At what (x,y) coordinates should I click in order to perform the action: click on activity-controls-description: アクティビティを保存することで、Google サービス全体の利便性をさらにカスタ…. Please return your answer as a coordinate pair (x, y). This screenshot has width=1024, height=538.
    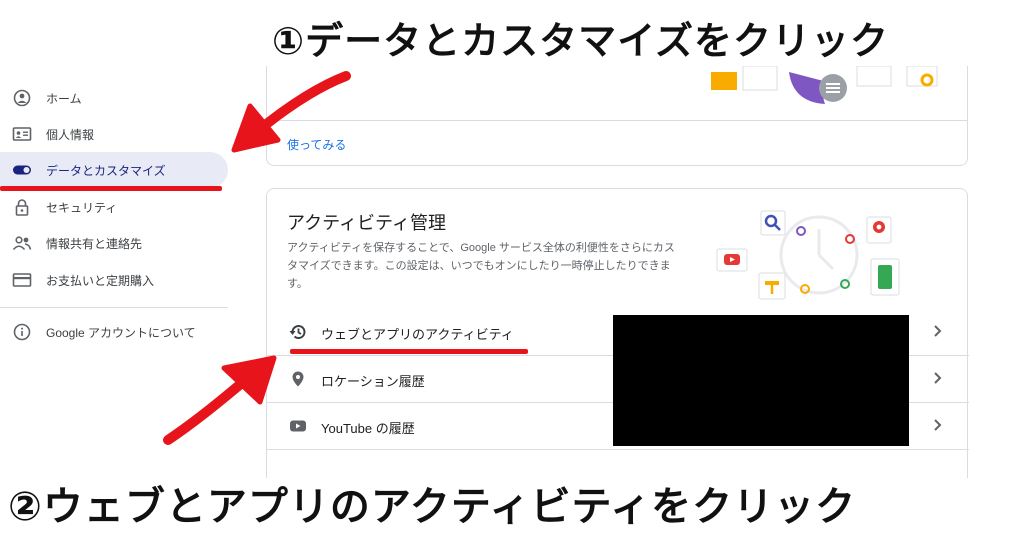
    Looking at the image, I should click on (481, 266).